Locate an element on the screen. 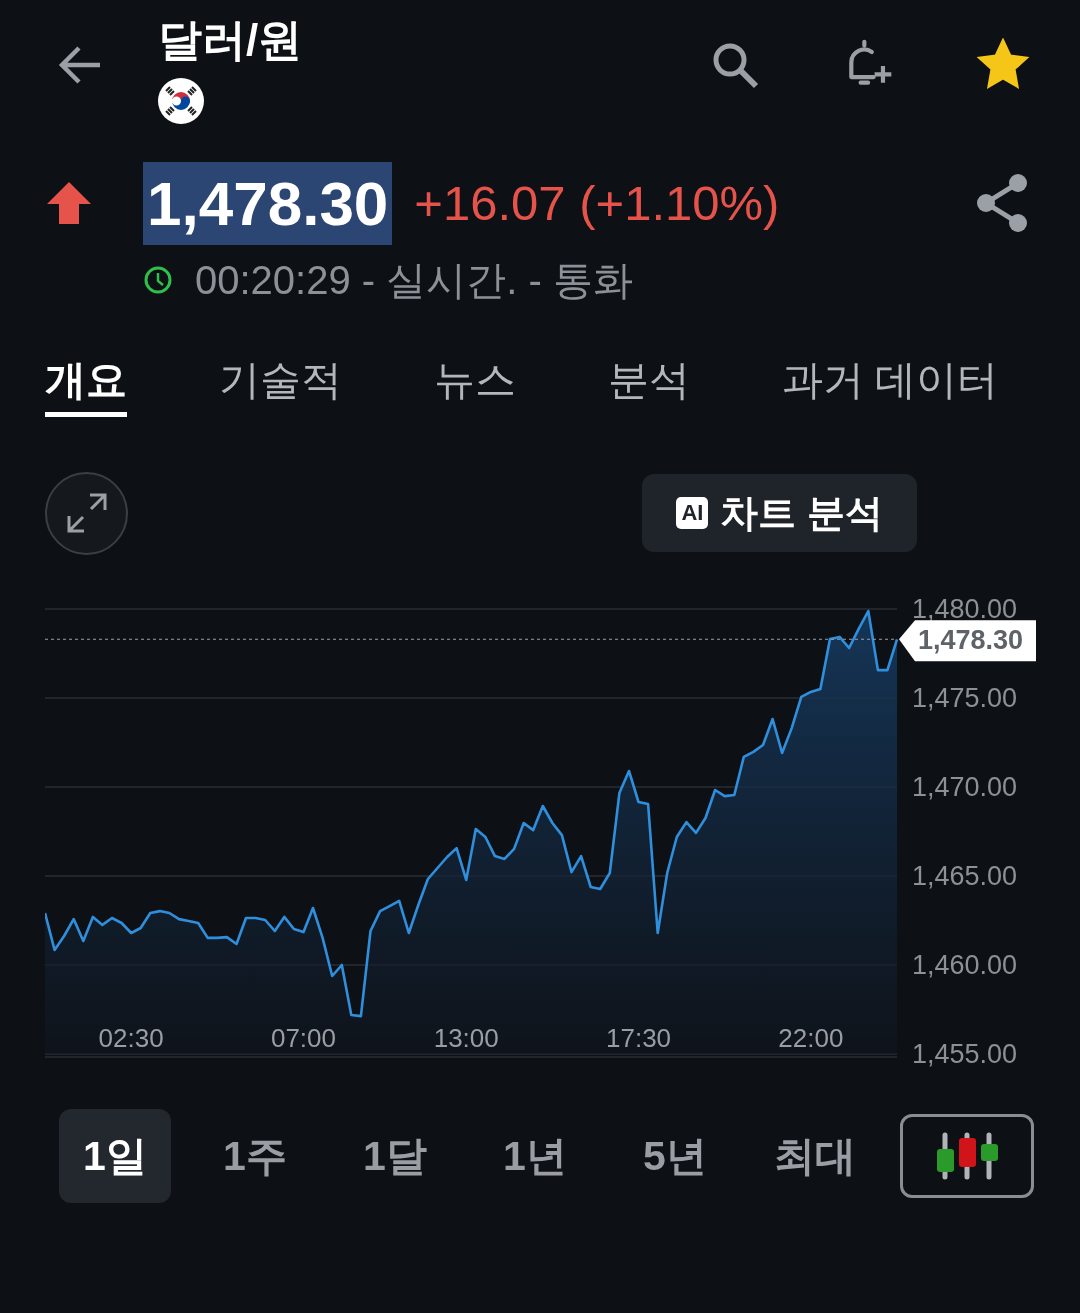  share-icon is located at coordinates (1002, 203).